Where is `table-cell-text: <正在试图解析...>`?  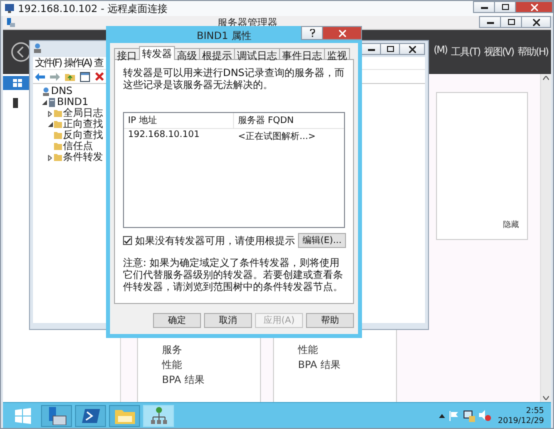
table-cell-text: <正在试图解析...> is located at coordinates (277, 137).